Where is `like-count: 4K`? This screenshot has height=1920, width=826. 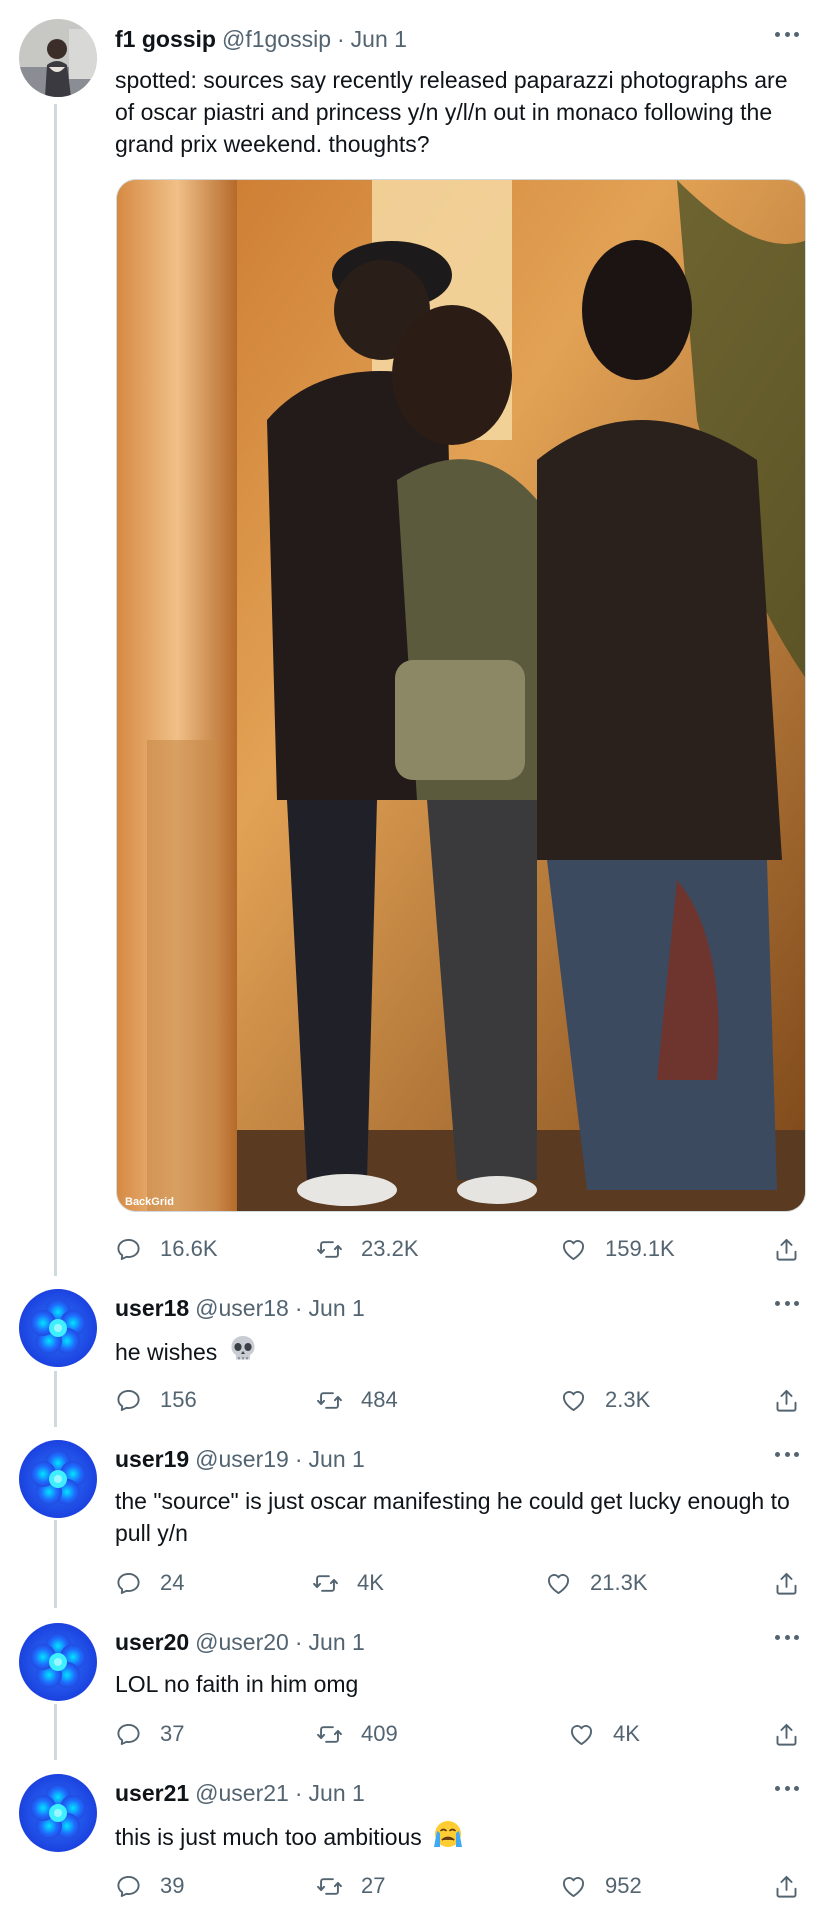 like-count: 4K is located at coordinates (626, 1733).